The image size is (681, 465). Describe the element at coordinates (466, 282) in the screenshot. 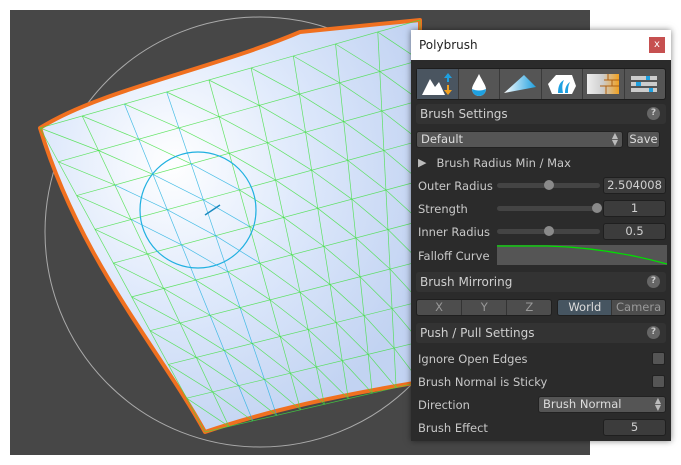

I see `section-title: Brush Mirroring` at that location.